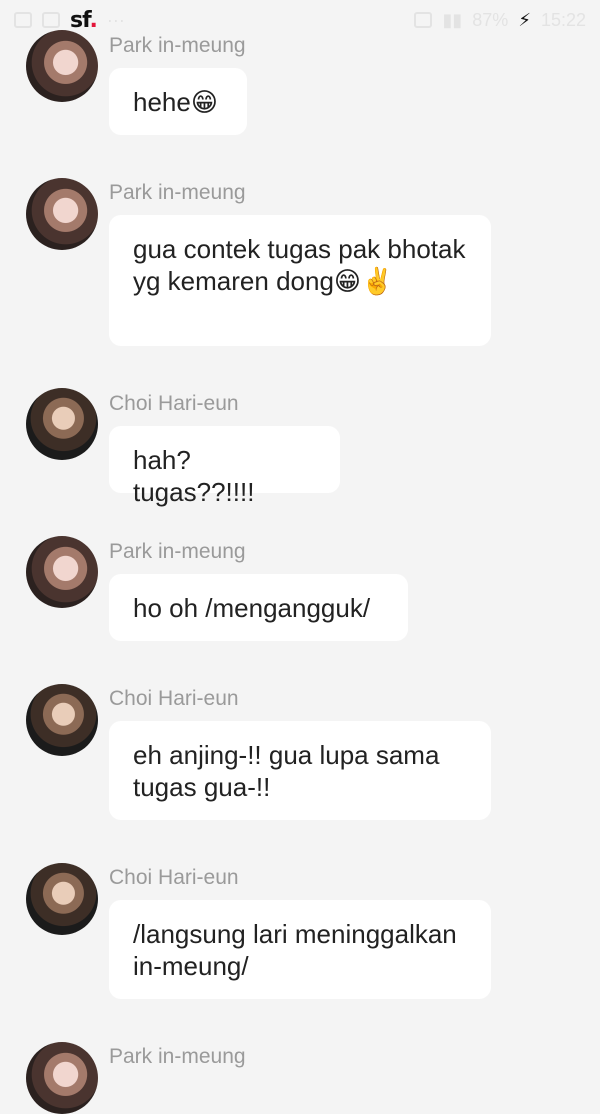  Describe the element at coordinates (490, 19) in the screenshot. I see `battery-percent: 87%` at that location.